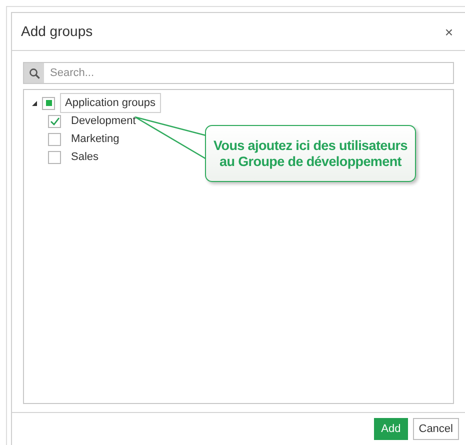 The height and width of the screenshot is (445, 465). What do you see at coordinates (311, 154) in the screenshot?
I see `callout-text: Vous ajoutez ici des utilisateurs au Groupe de développement` at bounding box center [311, 154].